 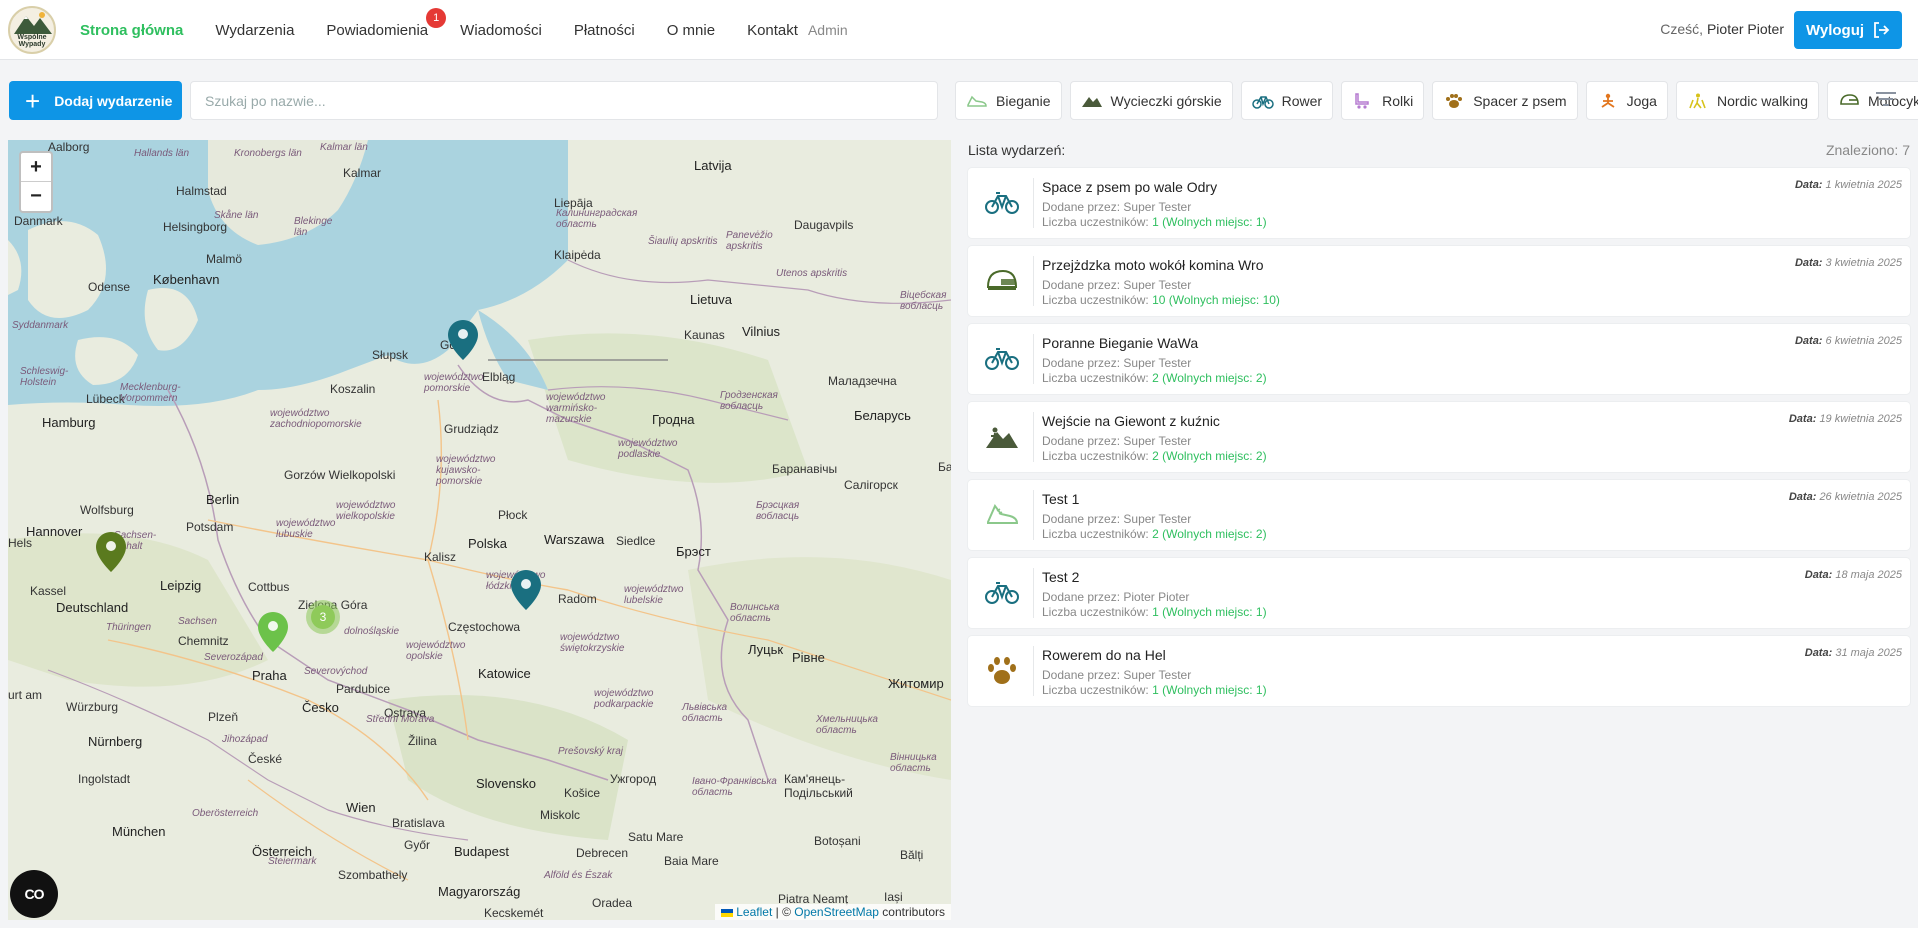 What do you see at coordinates (139, 831) in the screenshot?
I see `map-label-munchen: München` at bounding box center [139, 831].